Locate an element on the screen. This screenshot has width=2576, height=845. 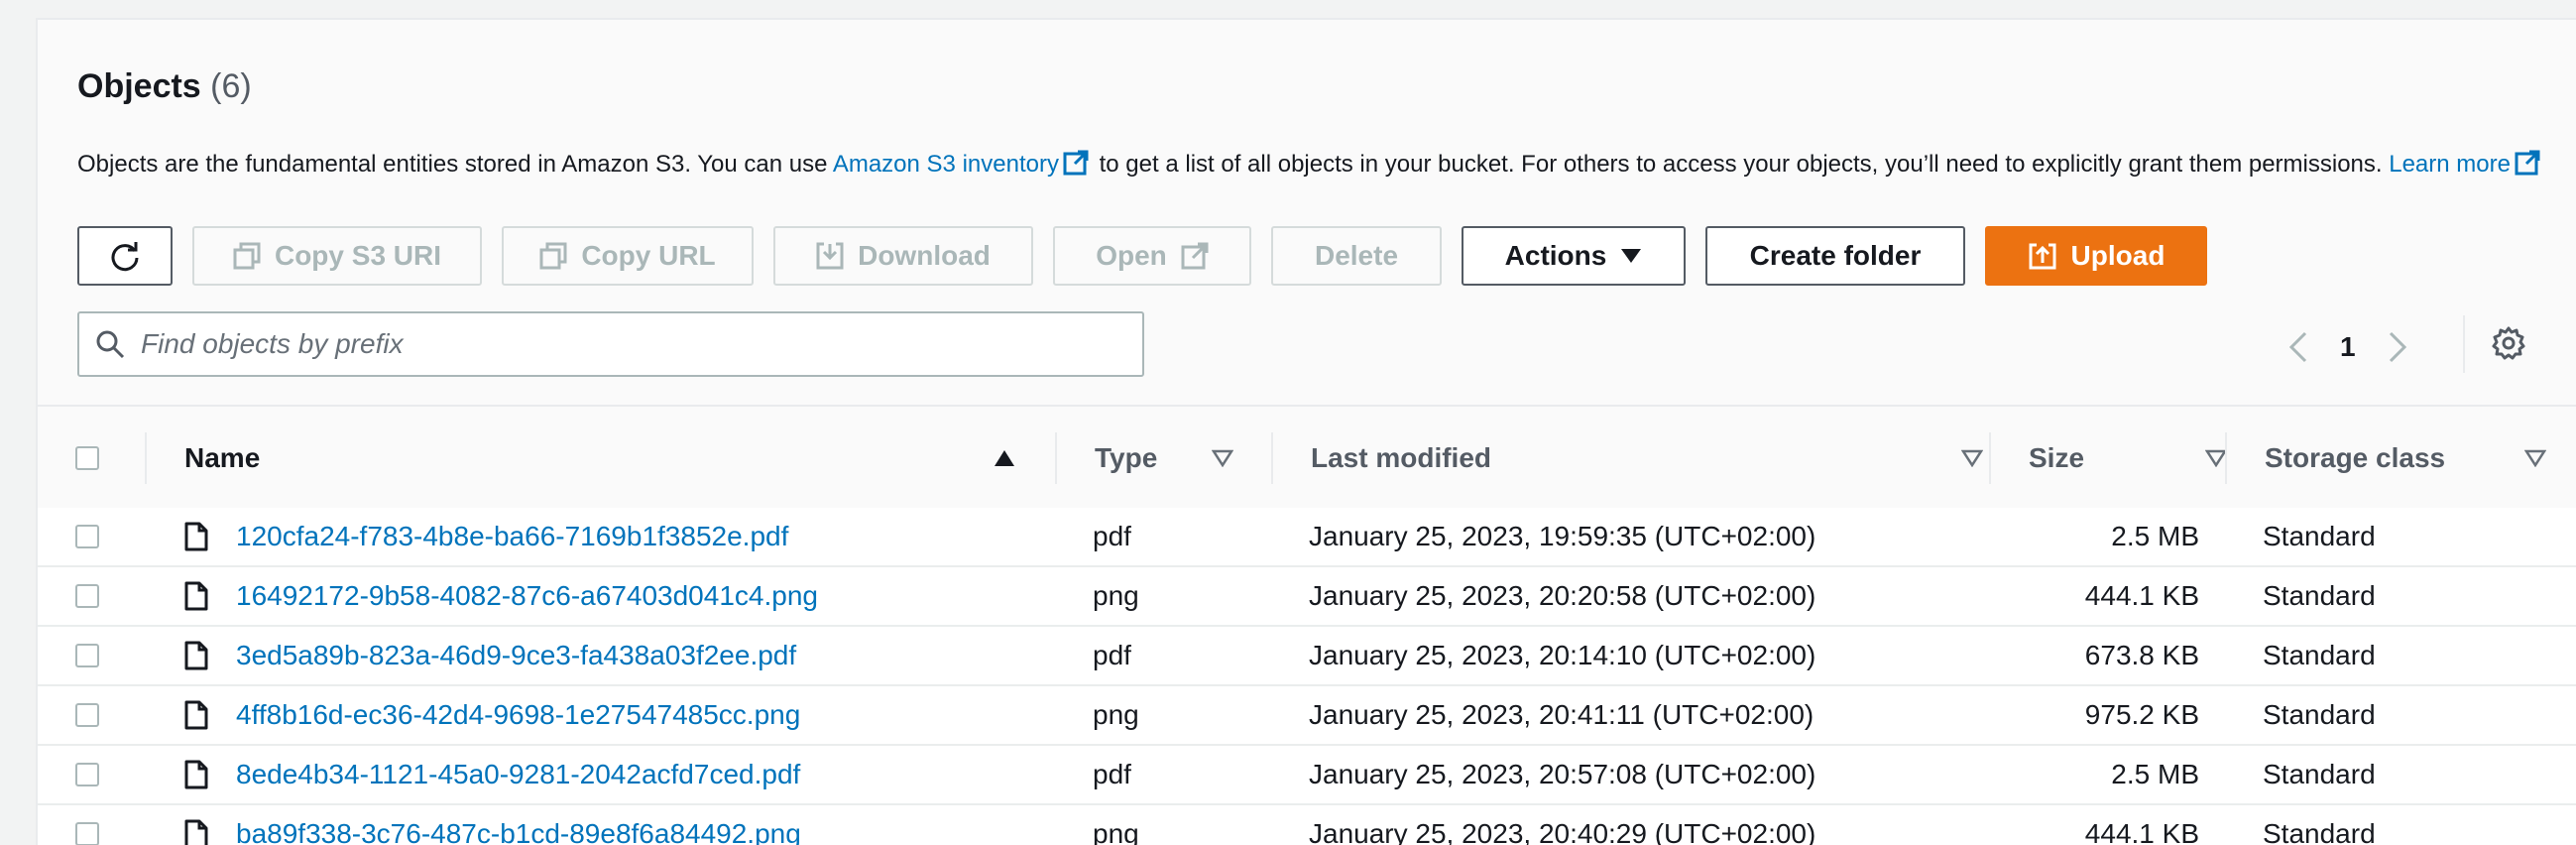
object-count: (6) is located at coordinates (231, 86).